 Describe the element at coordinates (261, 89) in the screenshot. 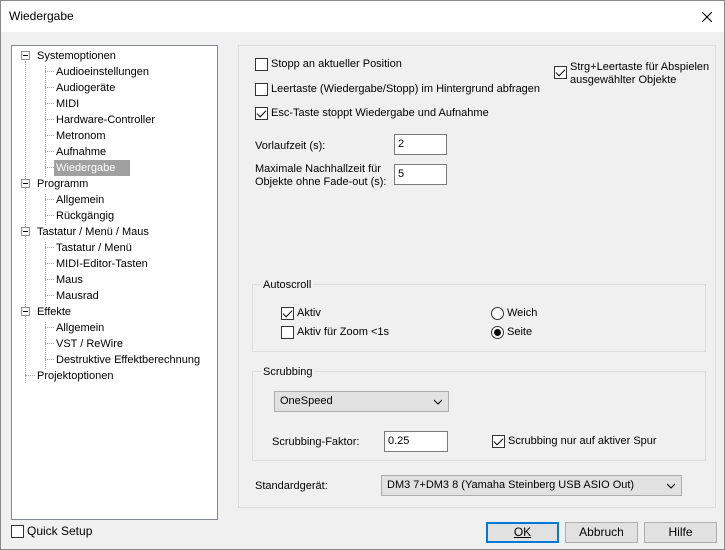

I see `space-background-checkbox` at that location.